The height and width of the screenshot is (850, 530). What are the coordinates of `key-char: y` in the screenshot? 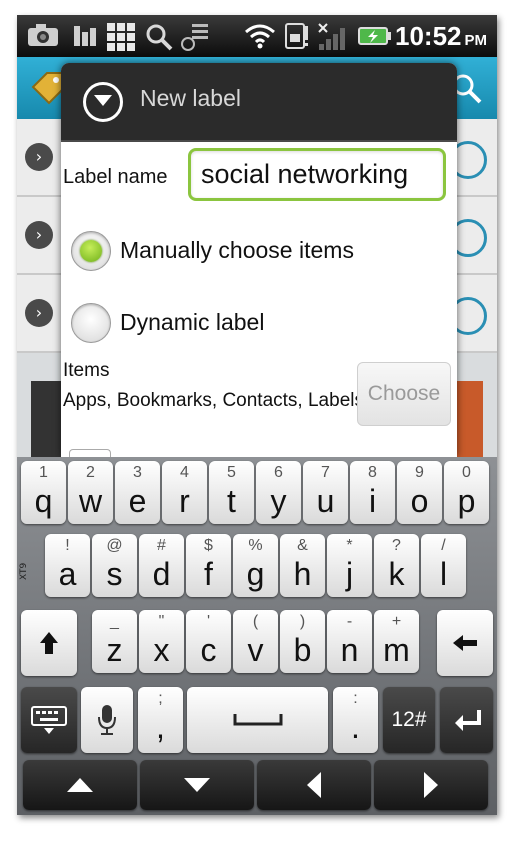 It's located at (278, 501).